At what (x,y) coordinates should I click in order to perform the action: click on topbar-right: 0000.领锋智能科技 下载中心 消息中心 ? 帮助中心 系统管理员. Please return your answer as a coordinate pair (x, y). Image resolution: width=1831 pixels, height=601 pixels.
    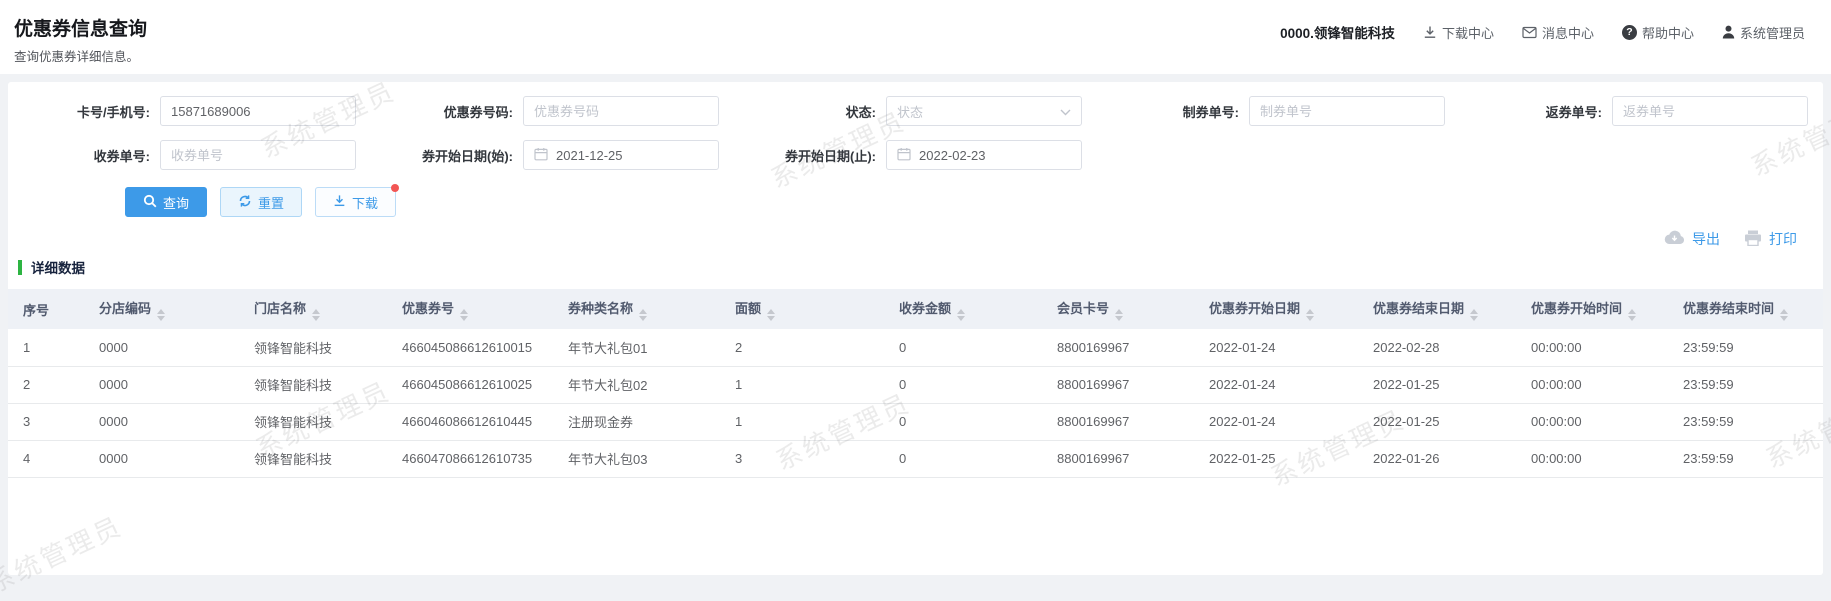
    Looking at the image, I should click on (1542, 32).